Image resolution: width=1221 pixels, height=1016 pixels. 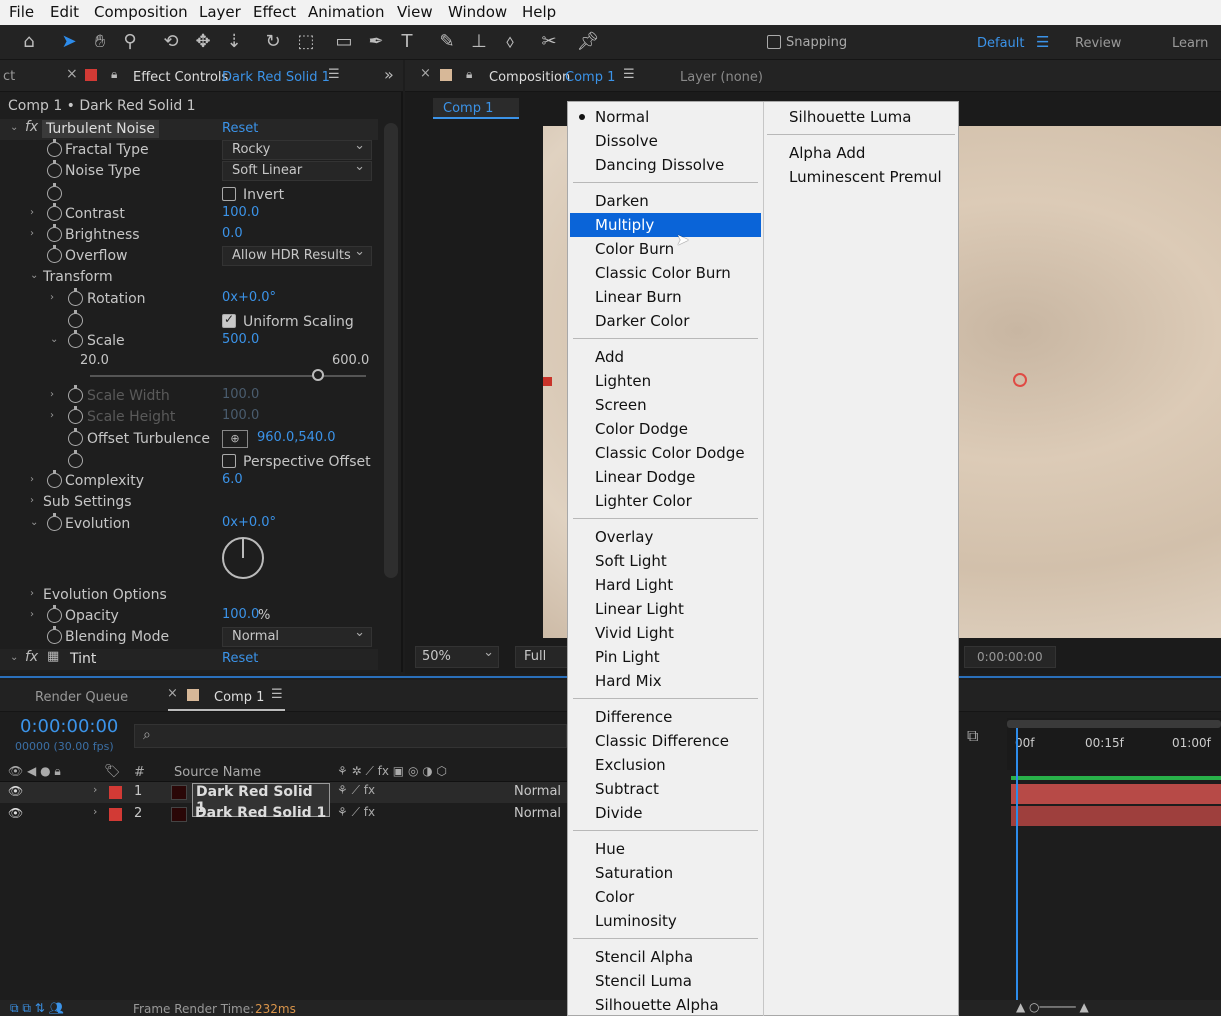 I want to click on blend-mode-silhouette-alpha: Silhouette Alpha, so click(x=665, y=1004).